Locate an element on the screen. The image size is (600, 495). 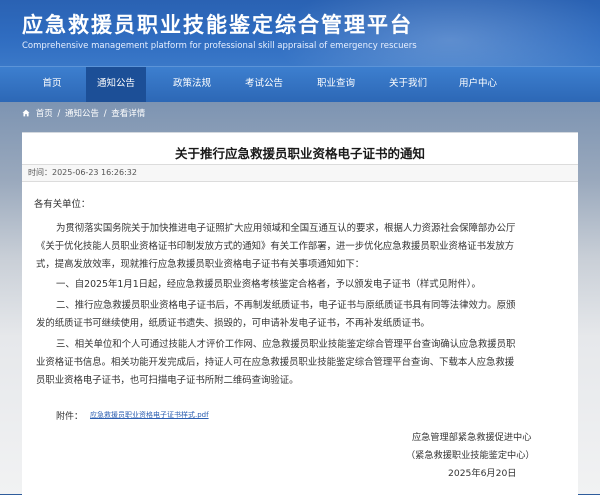
nav-item-exams: 考试公告 is located at coordinates (264, 85).